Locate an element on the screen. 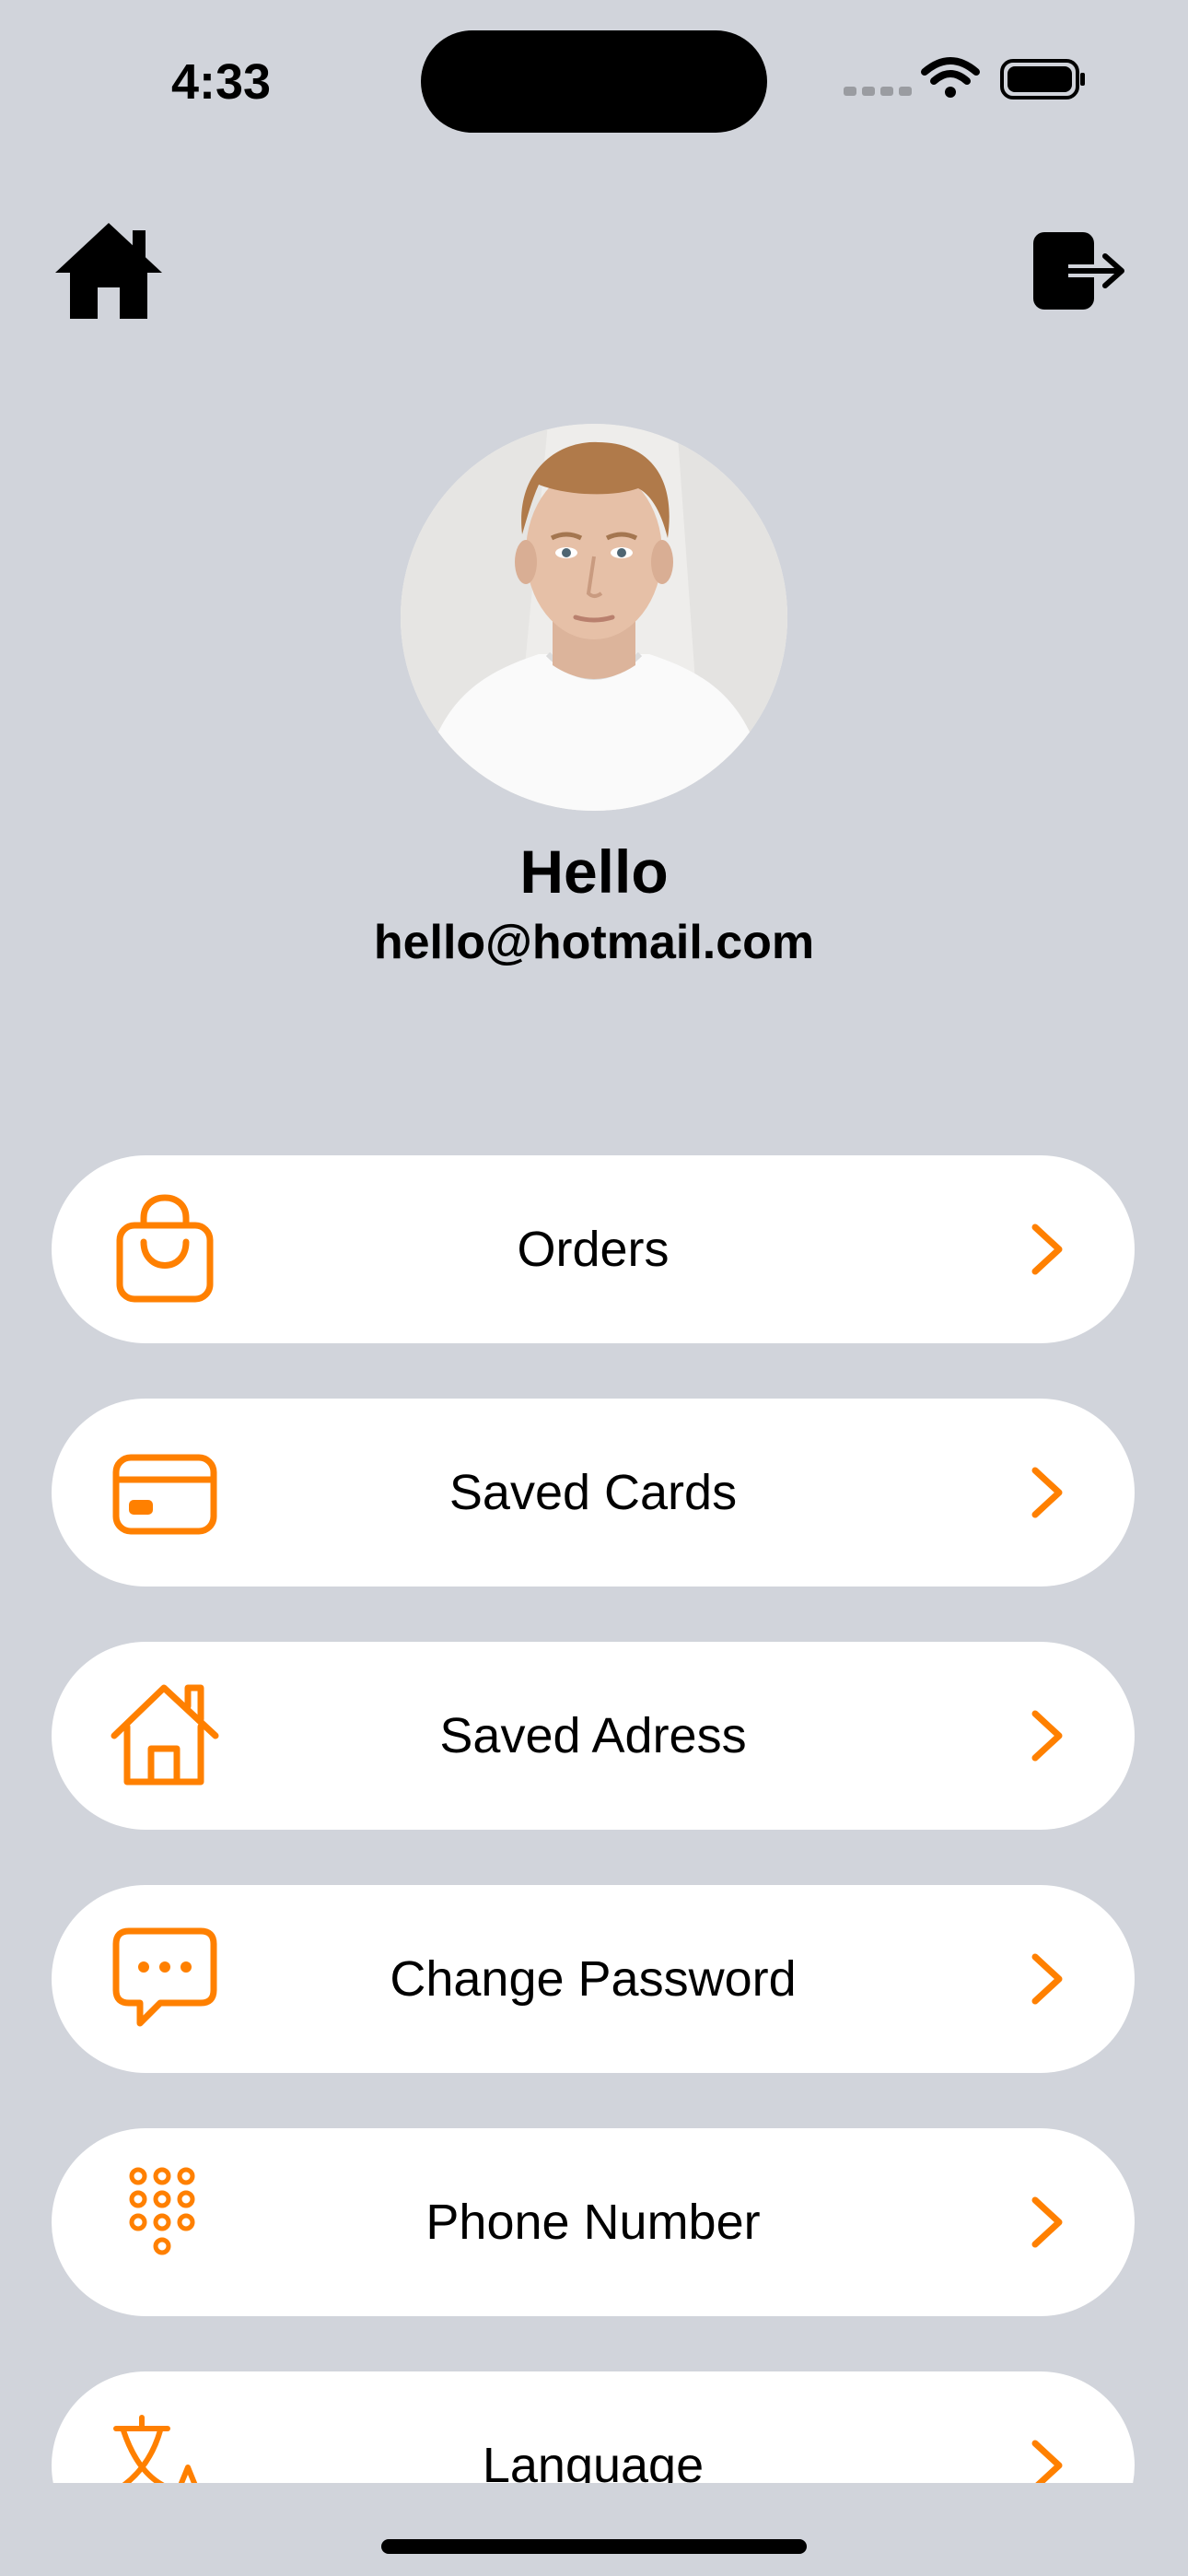 The image size is (1188, 2576). home-indicator is located at coordinates (594, 2546).